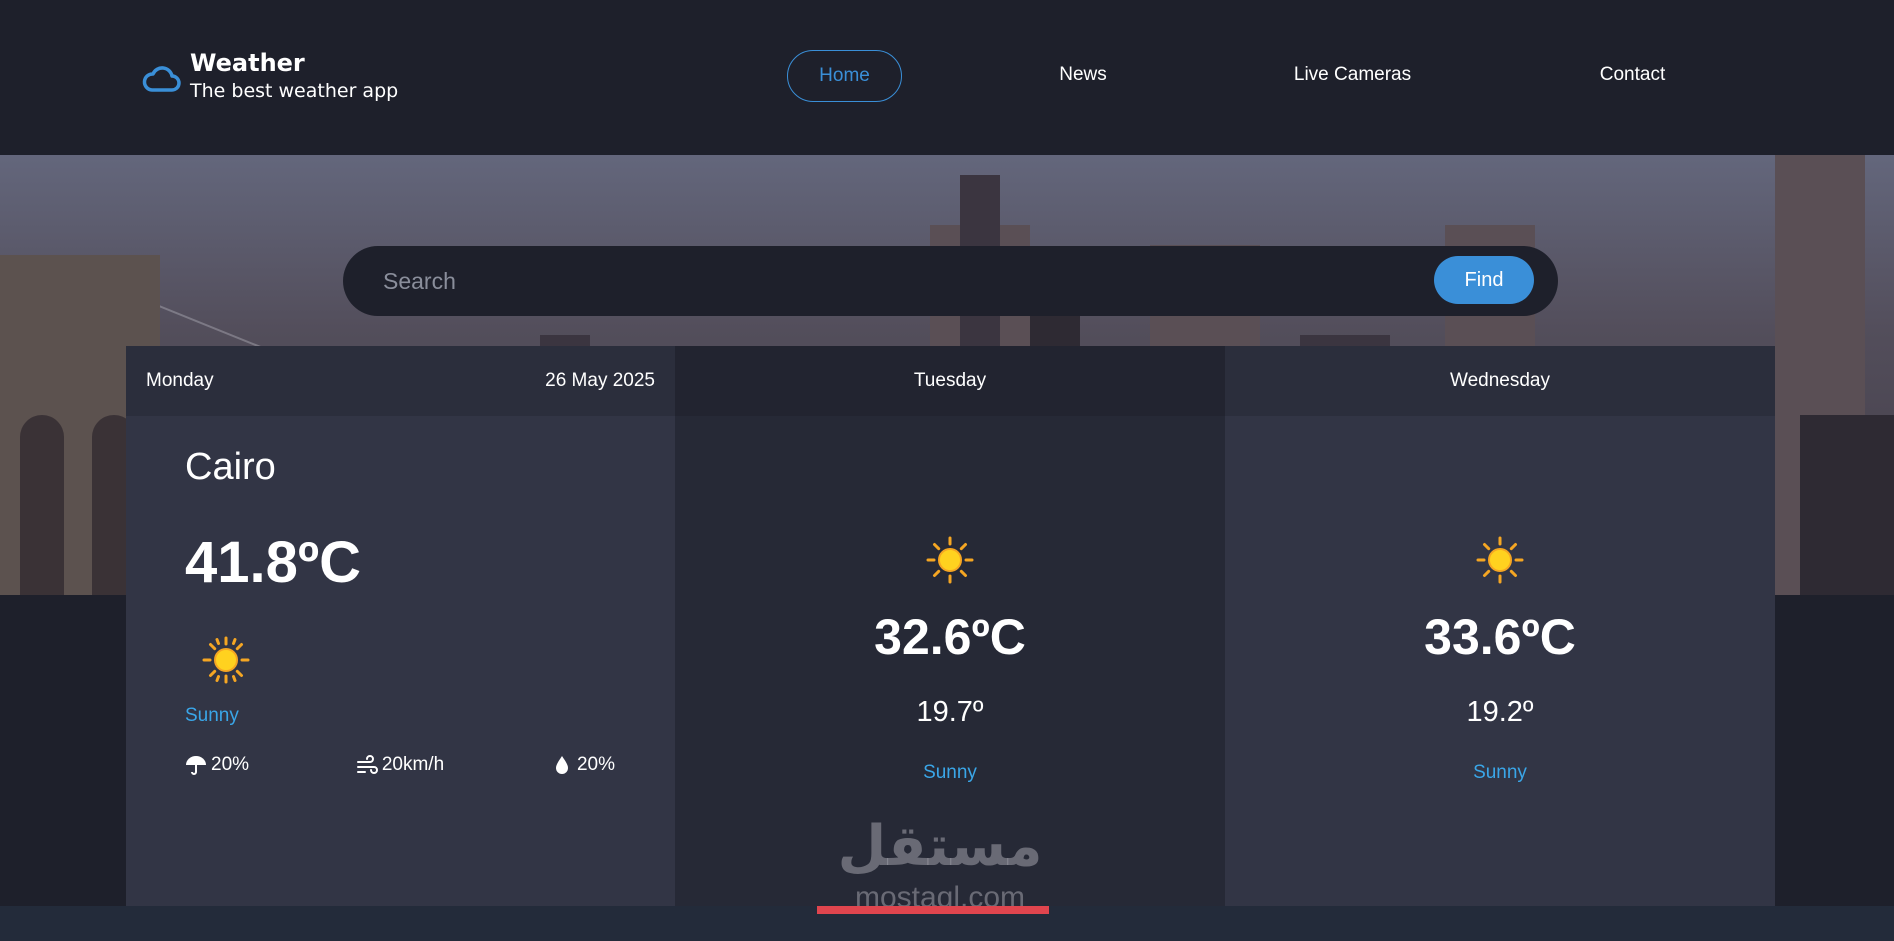 The width and height of the screenshot is (1894, 941). I want to click on main-nav: Home News Live Cameras Contact, so click(947, 76).